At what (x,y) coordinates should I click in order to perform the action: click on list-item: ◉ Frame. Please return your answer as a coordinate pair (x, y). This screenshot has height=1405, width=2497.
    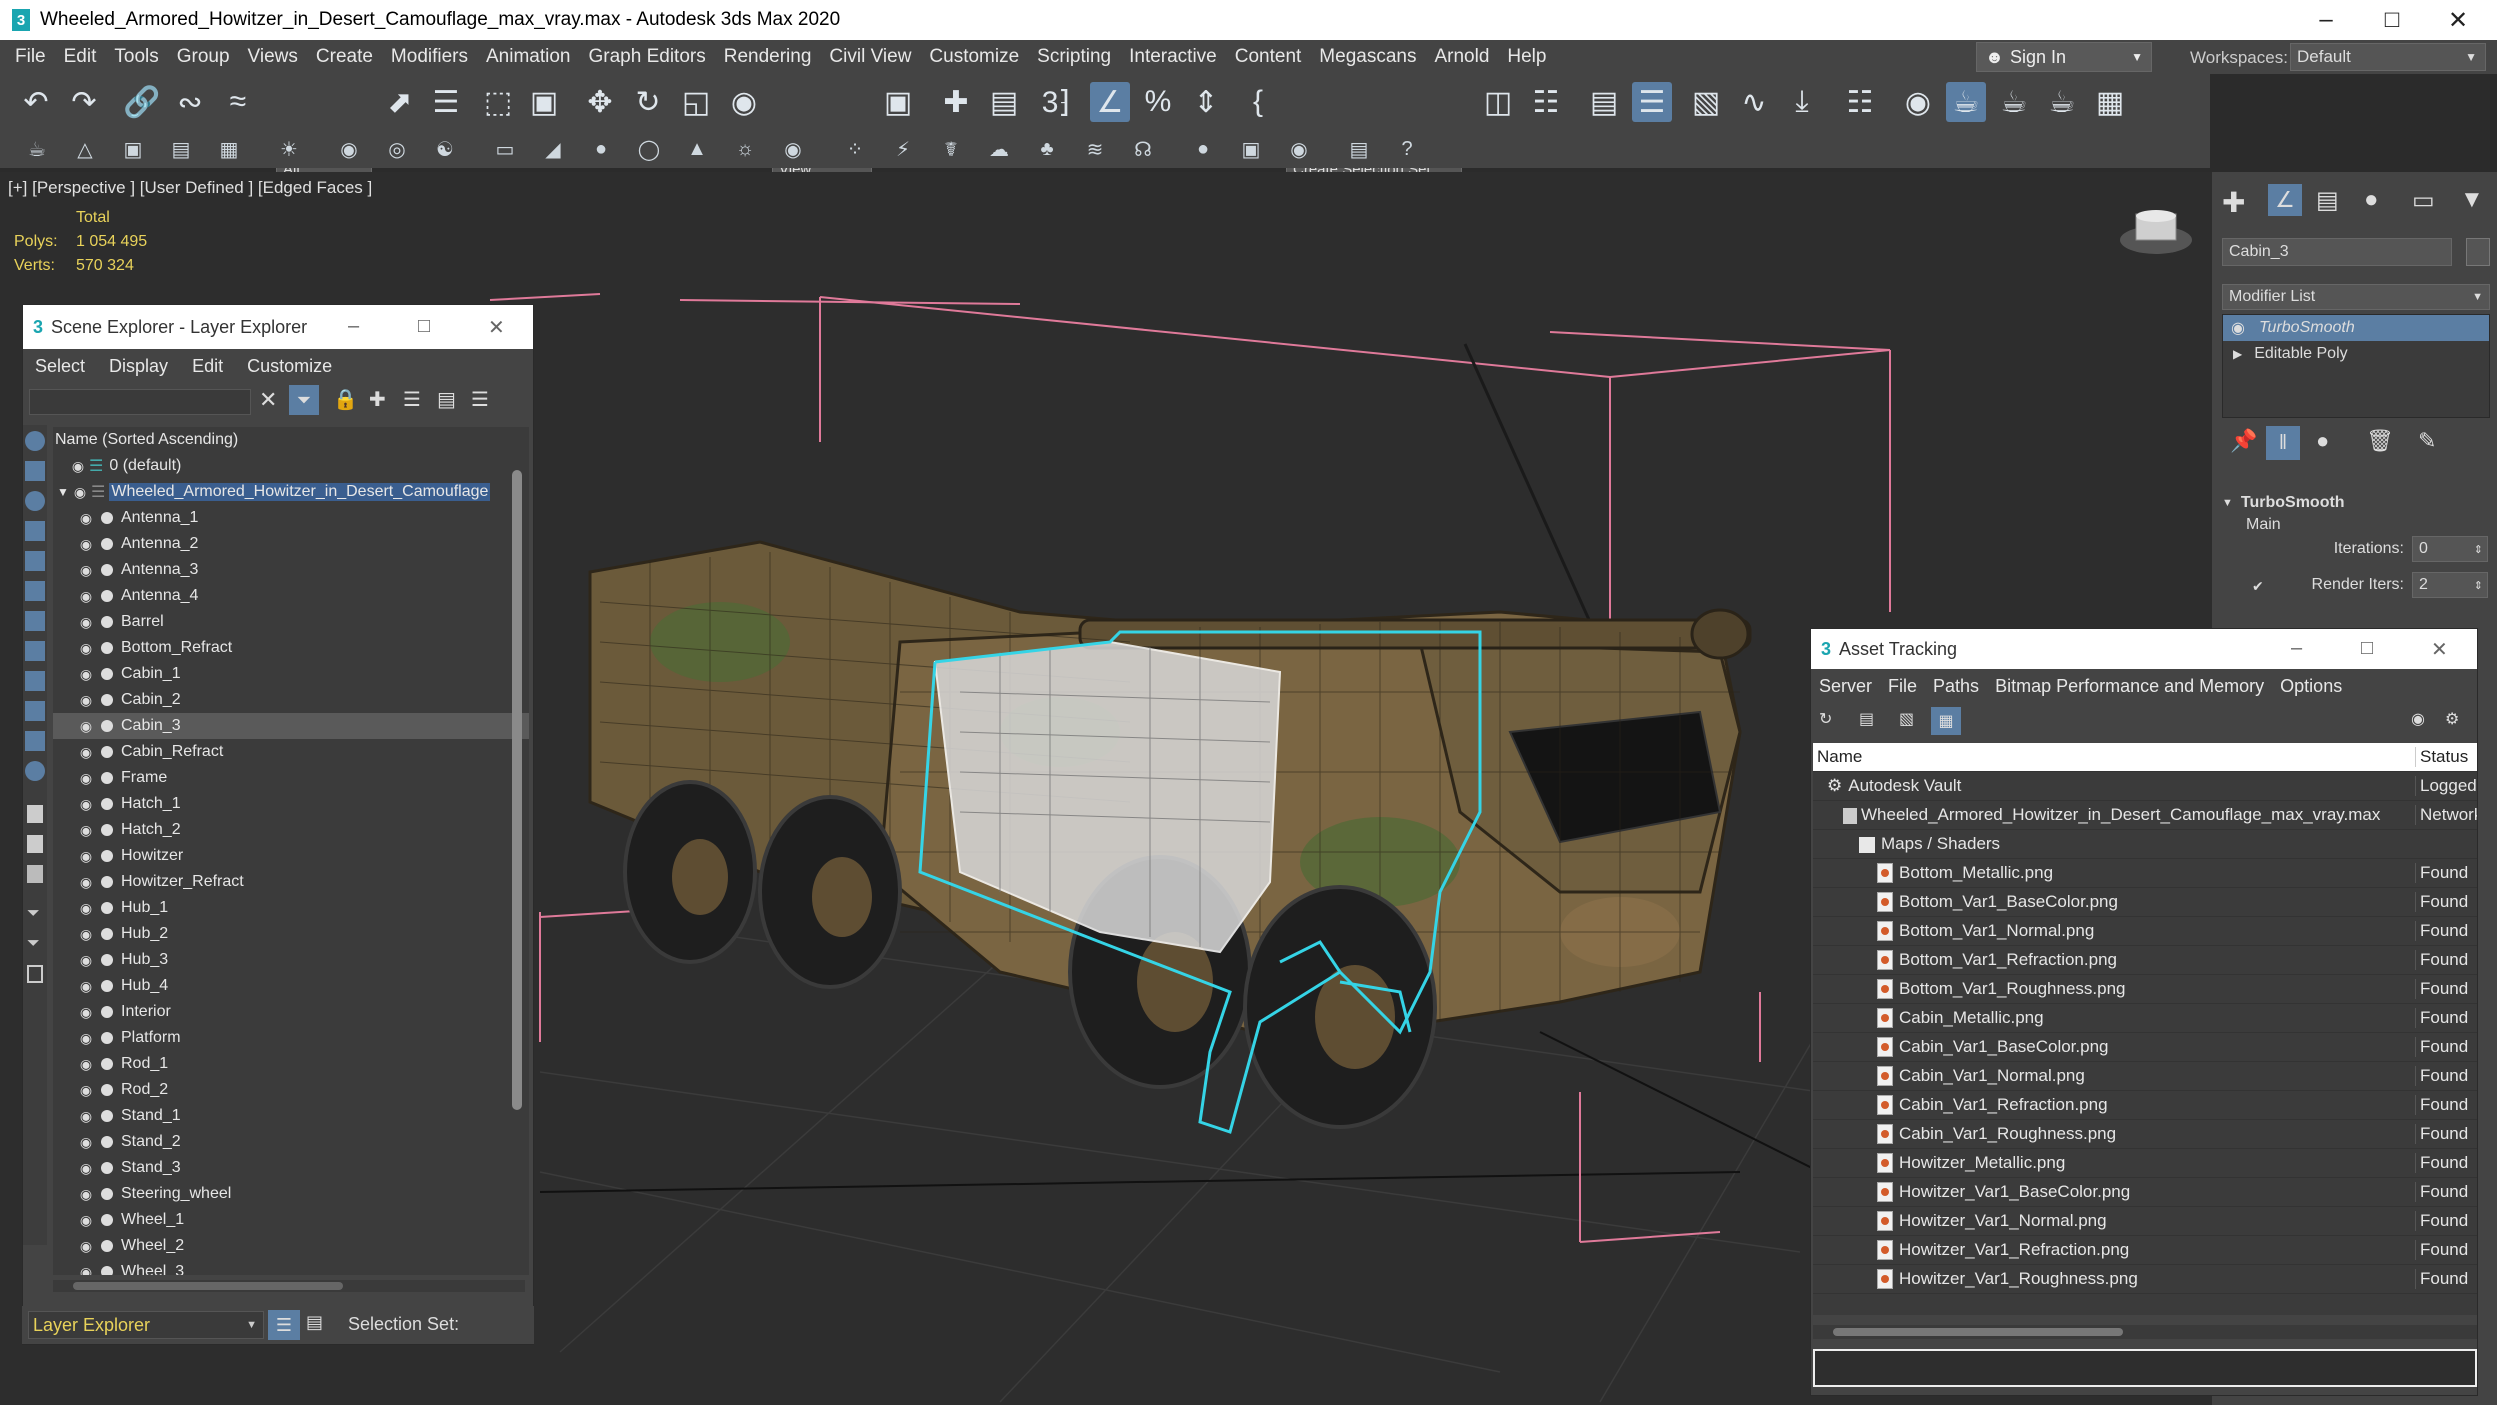
    Looking at the image, I should click on (291, 778).